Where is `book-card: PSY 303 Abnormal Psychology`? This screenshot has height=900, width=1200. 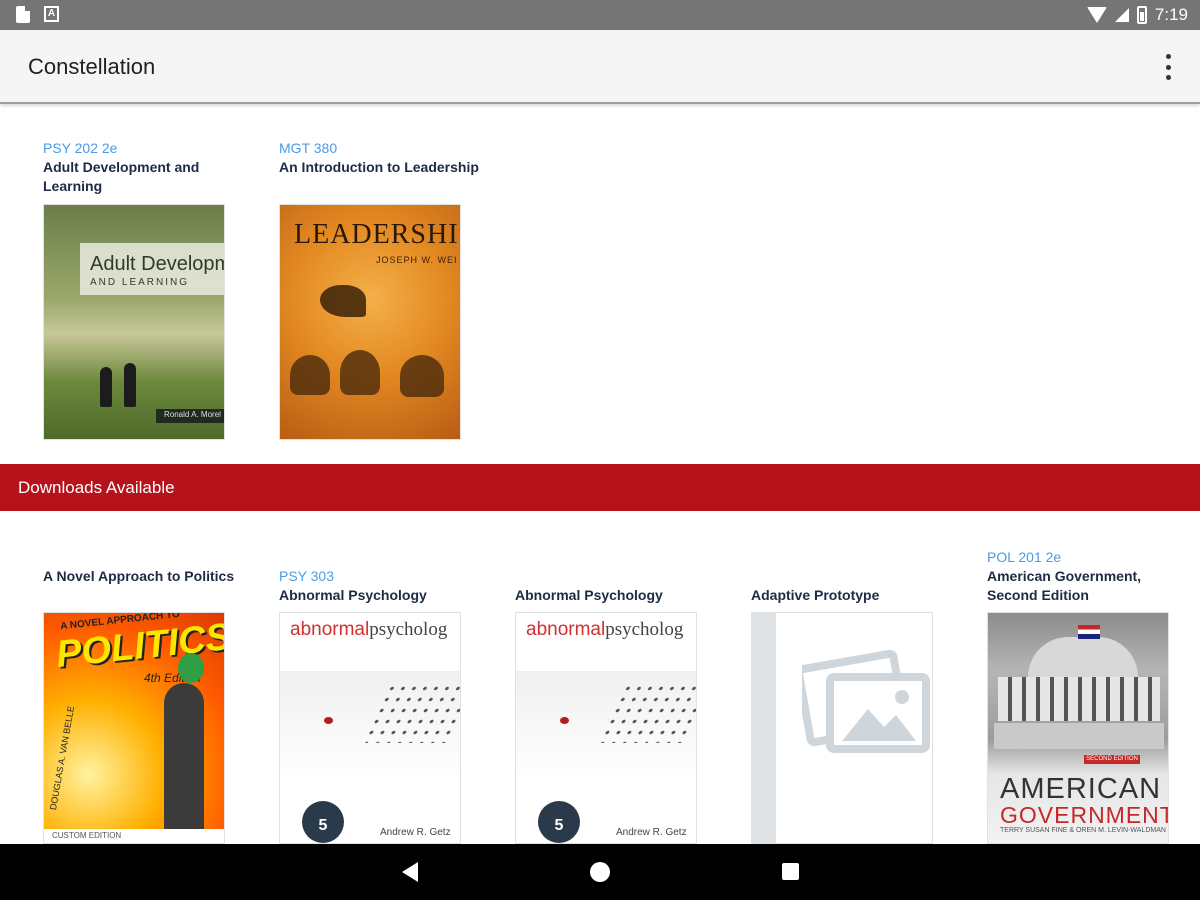
book-card: PSY 303 Abnormal Psychology is located at coordinates (379, 586).